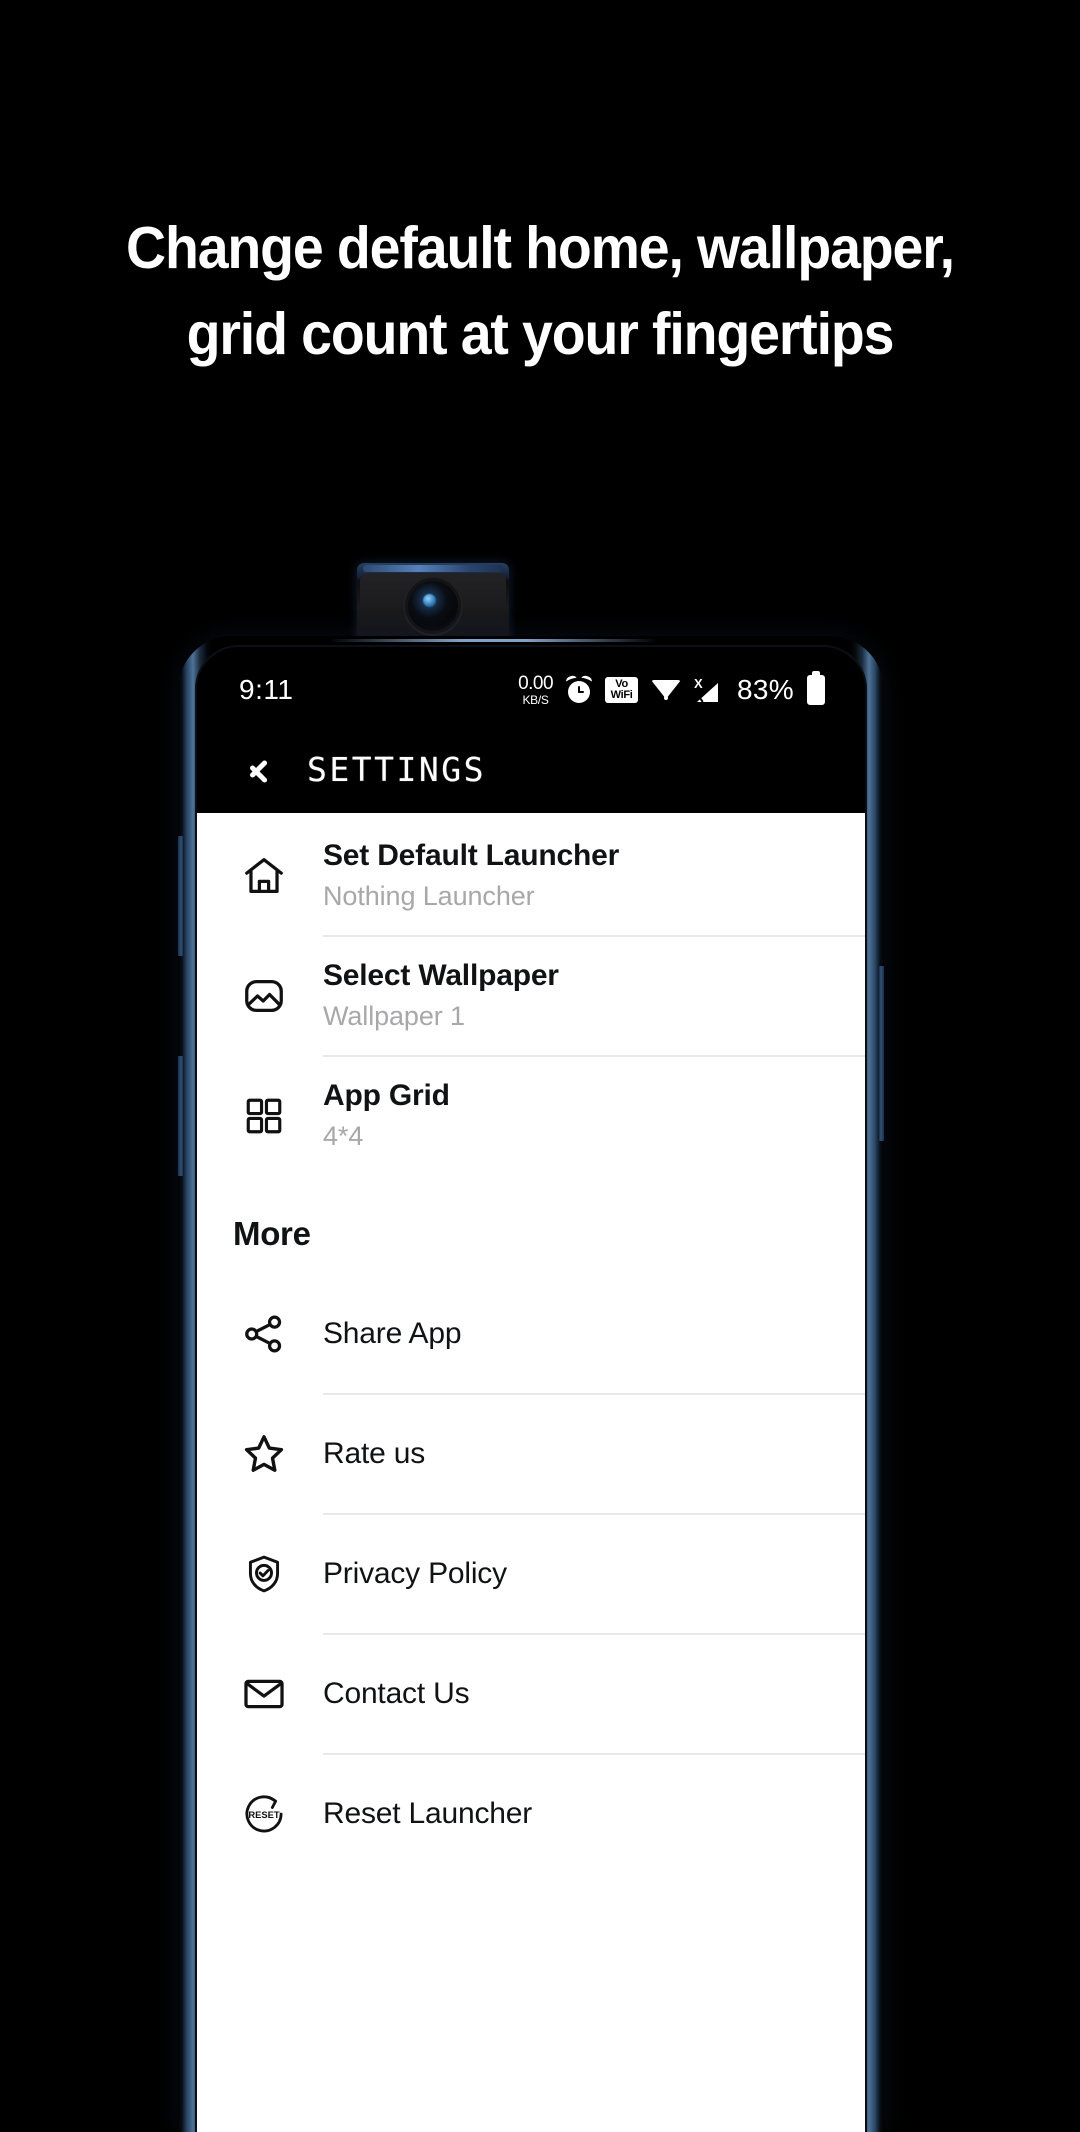 The height and width of the screenshot is (2132, 1080). I want to click on camera-top-strip, so click(433, 568).